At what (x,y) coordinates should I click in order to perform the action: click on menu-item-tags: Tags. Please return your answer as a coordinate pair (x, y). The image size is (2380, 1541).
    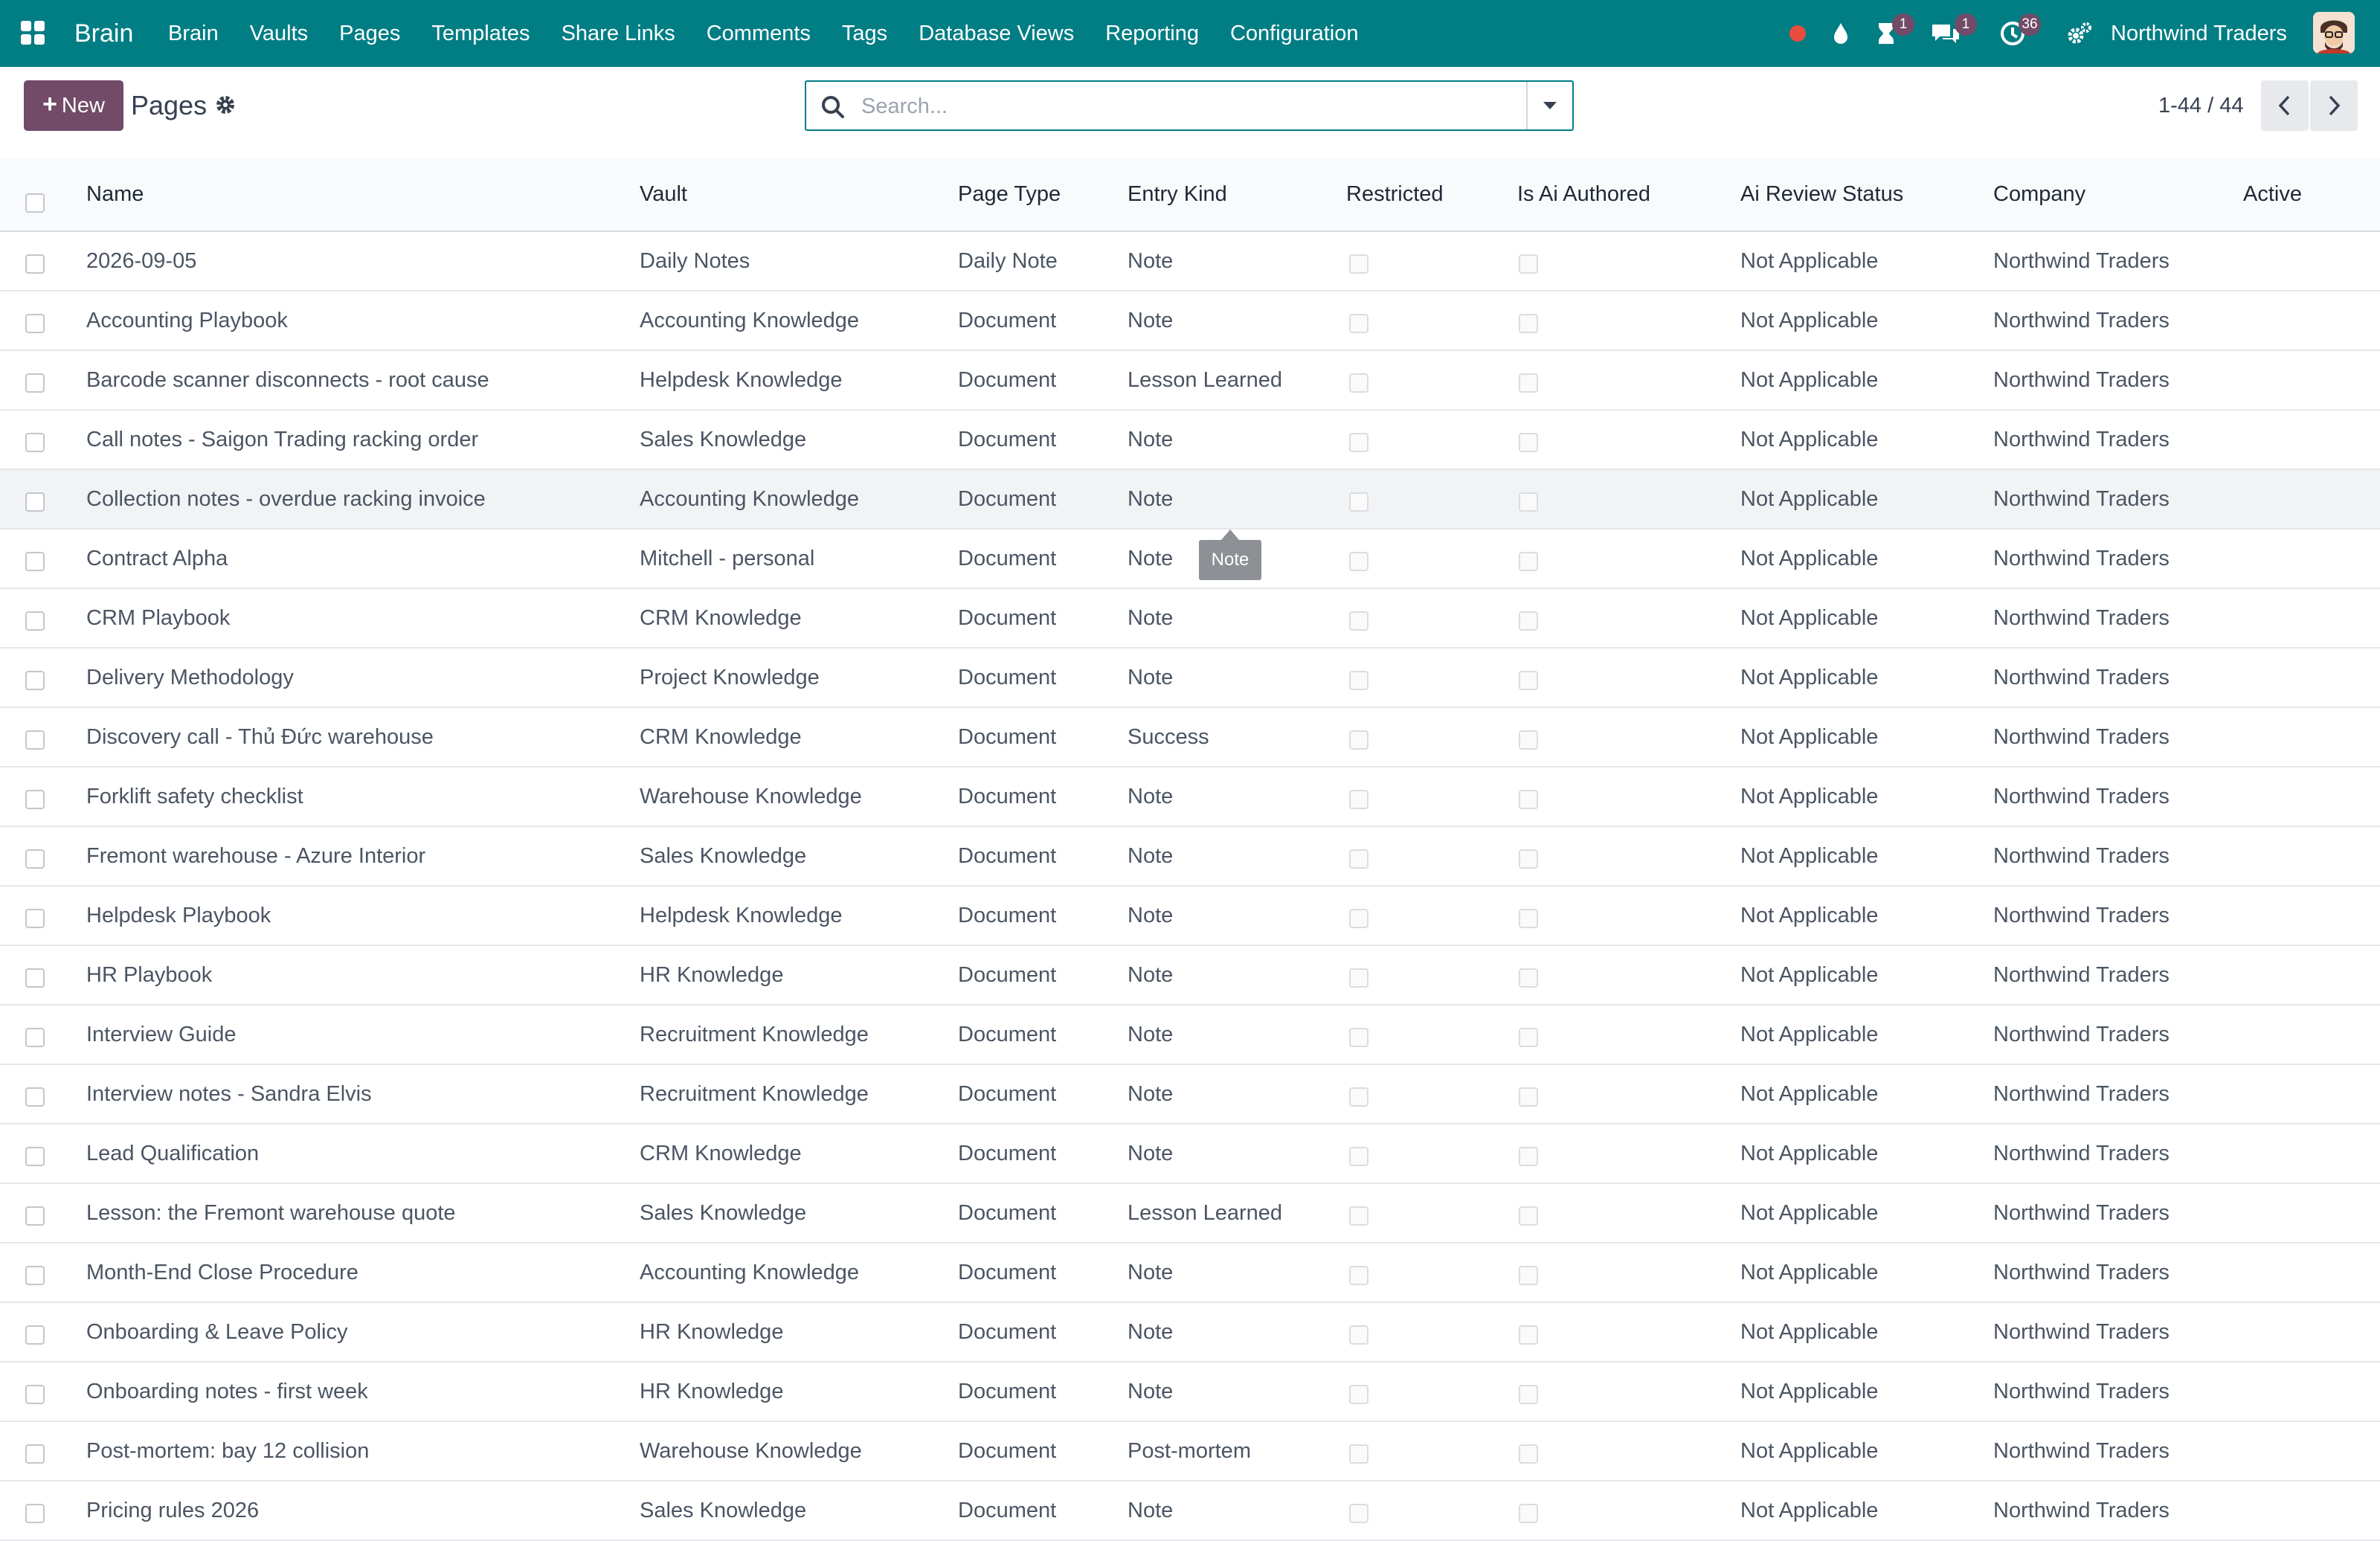
    Looking at the image, I should click on (865, 34).